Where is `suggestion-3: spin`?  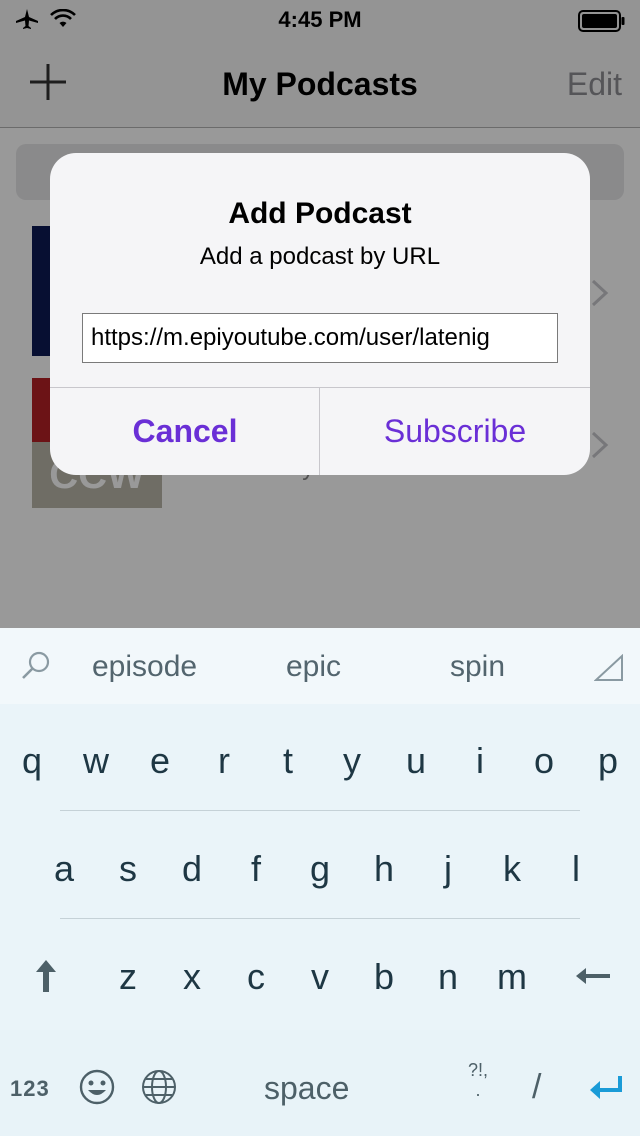 suggestion-3: spin is located at coordinates (477, 667).